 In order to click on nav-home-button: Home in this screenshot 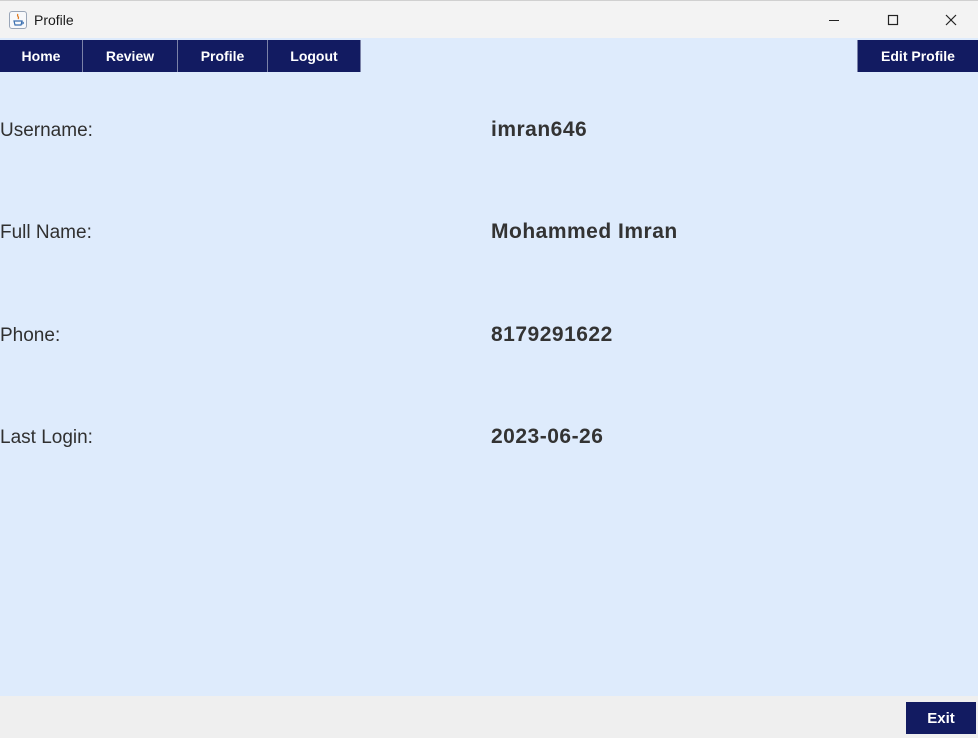, I will do `click(41, 56)`.